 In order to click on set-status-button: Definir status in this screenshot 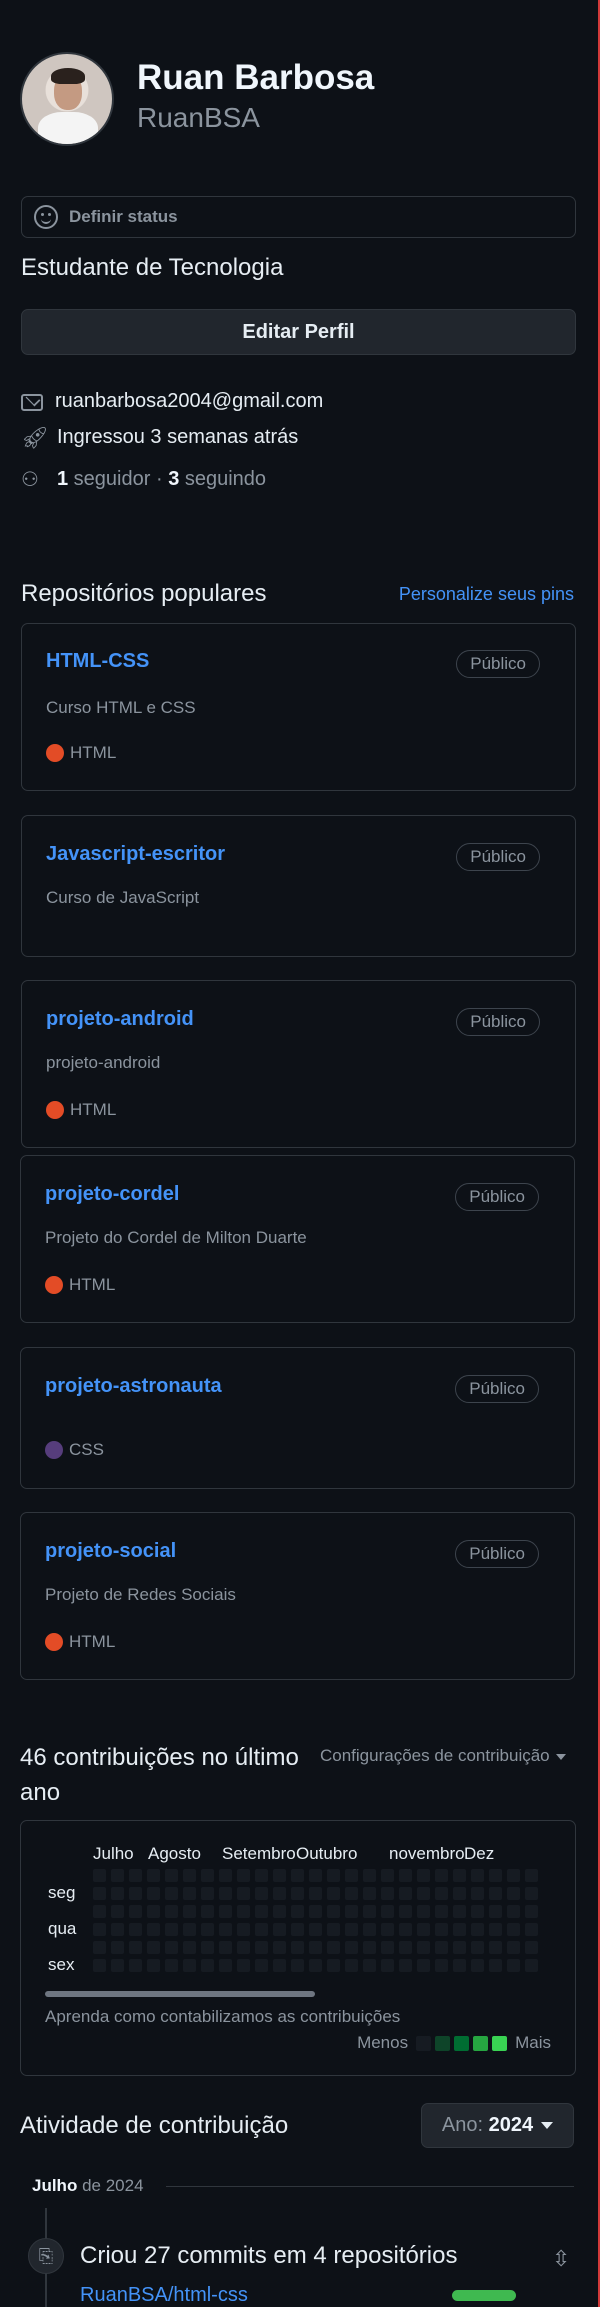, I will do `click(298, 217)`.